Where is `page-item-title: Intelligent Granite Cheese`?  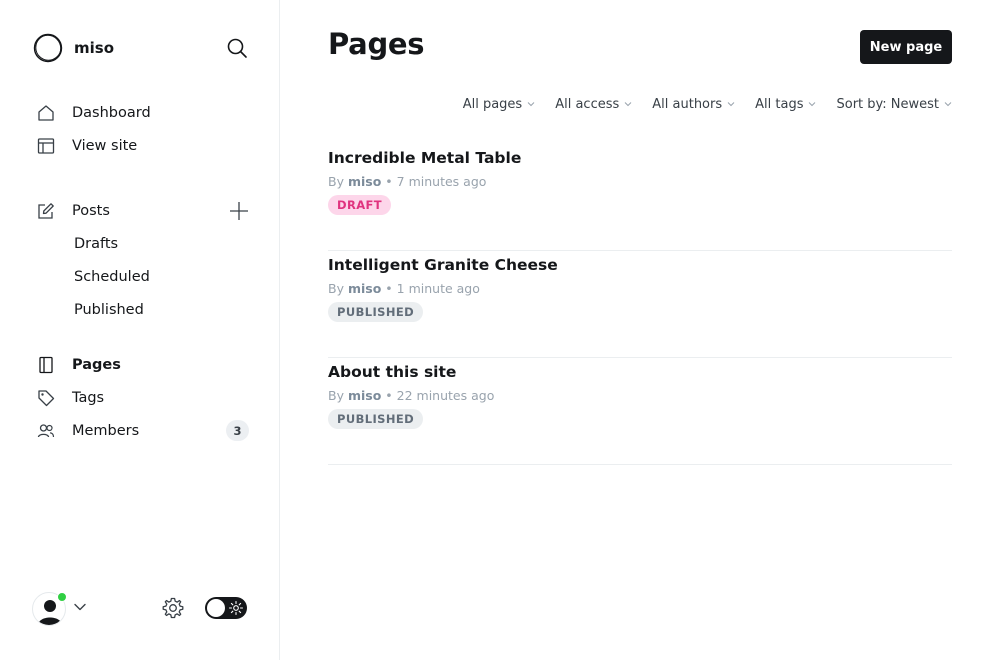
page-item-title: Intelligent Granite Cheese is located at coordinates (443, 265).